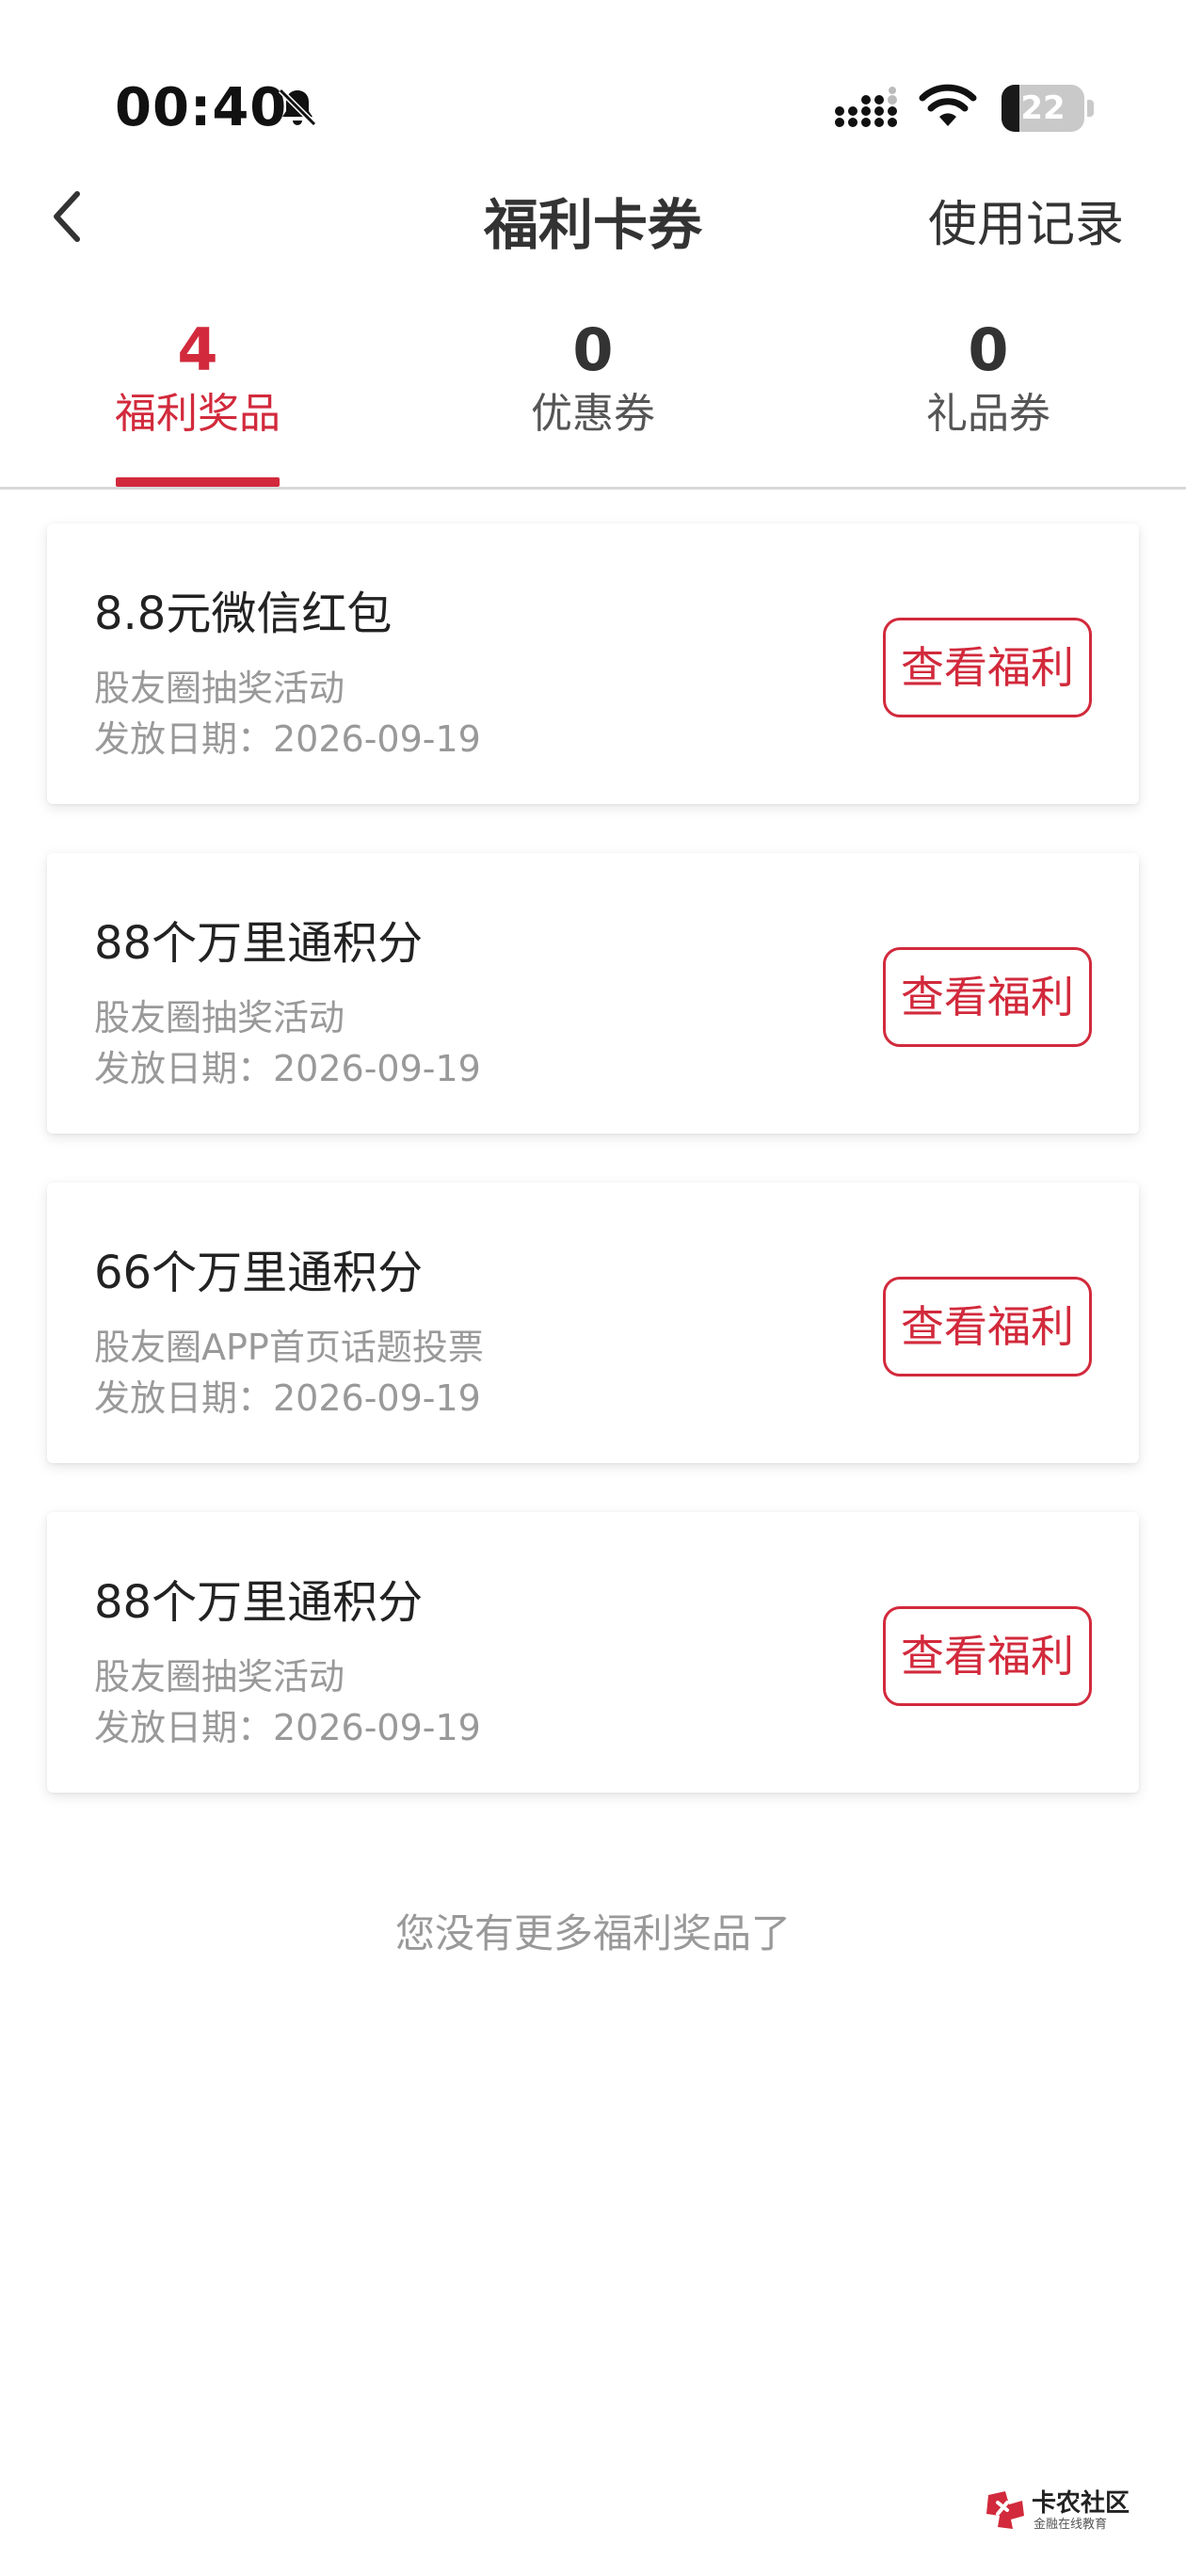  I want to click on tab-label: 礼品券, so click(988, 414).